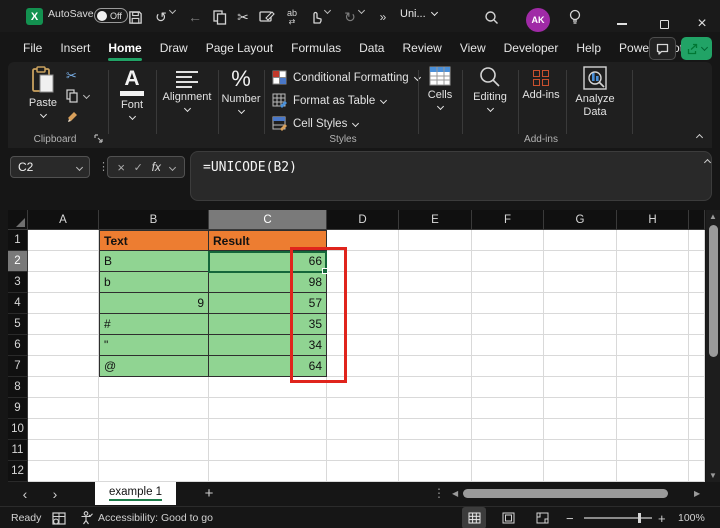 This screenshot has width=720, height=528. Describe the element at coordinates (653, 471) in the screenshot. I see `cell-H12` at that location.